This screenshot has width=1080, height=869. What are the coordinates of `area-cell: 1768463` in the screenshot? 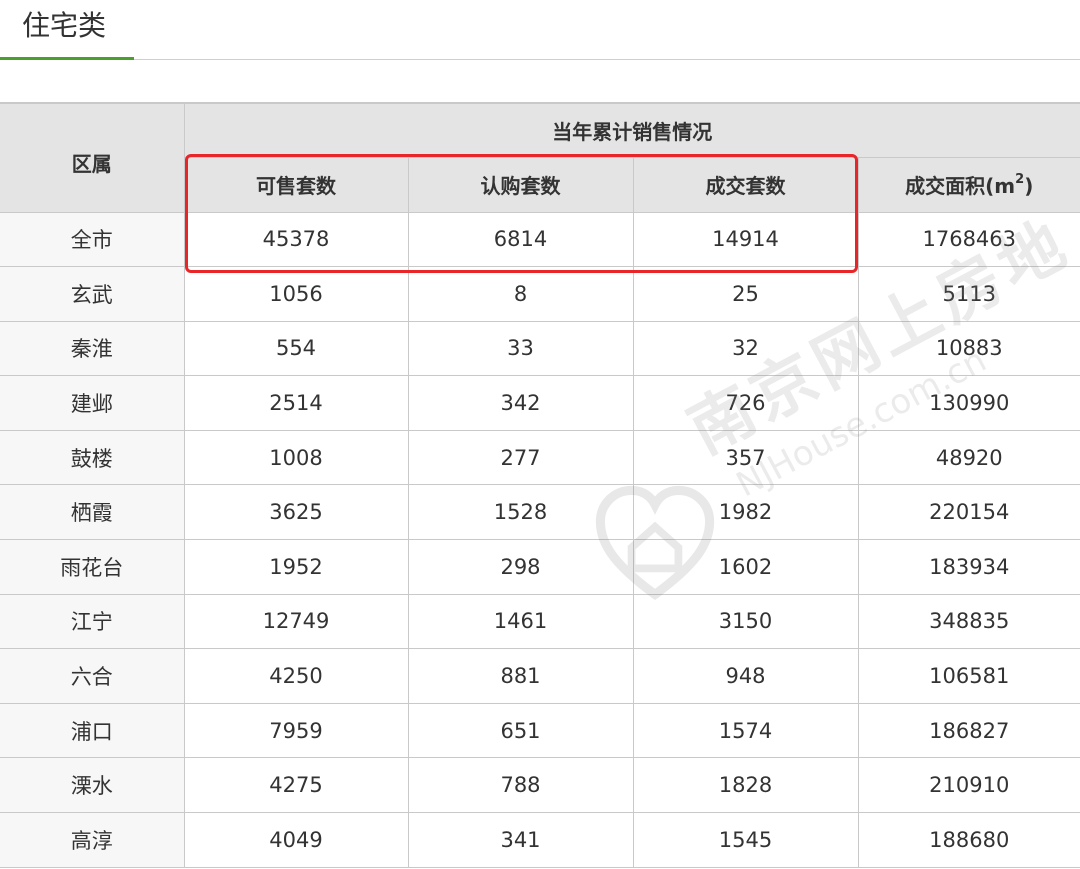 It's located at (968, 239).